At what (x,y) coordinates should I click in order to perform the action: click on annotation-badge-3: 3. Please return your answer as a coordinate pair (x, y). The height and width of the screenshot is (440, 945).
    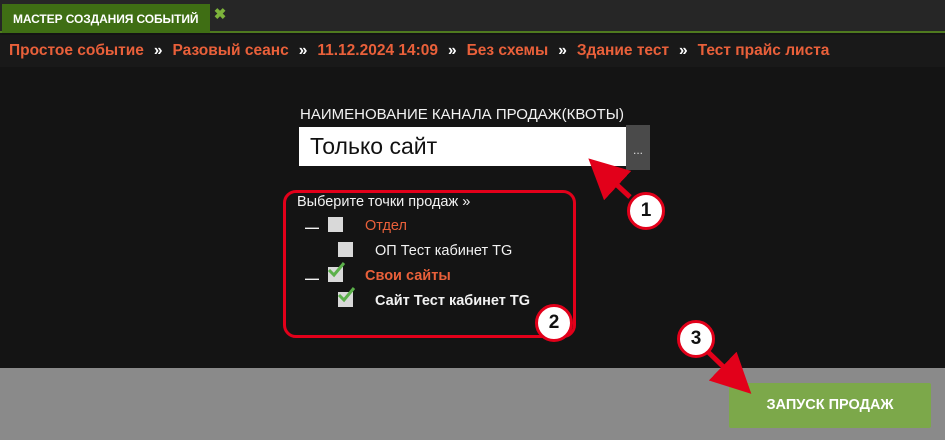
    Looking at the image, I should click on (696, 339).